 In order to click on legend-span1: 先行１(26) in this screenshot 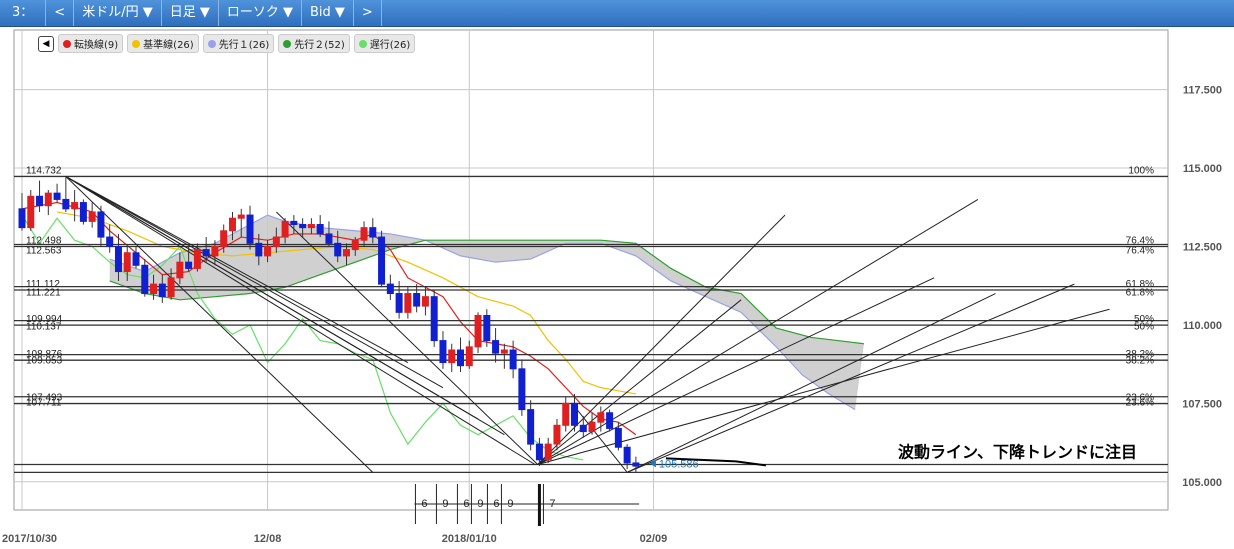, I will do `click(238, 43)`.